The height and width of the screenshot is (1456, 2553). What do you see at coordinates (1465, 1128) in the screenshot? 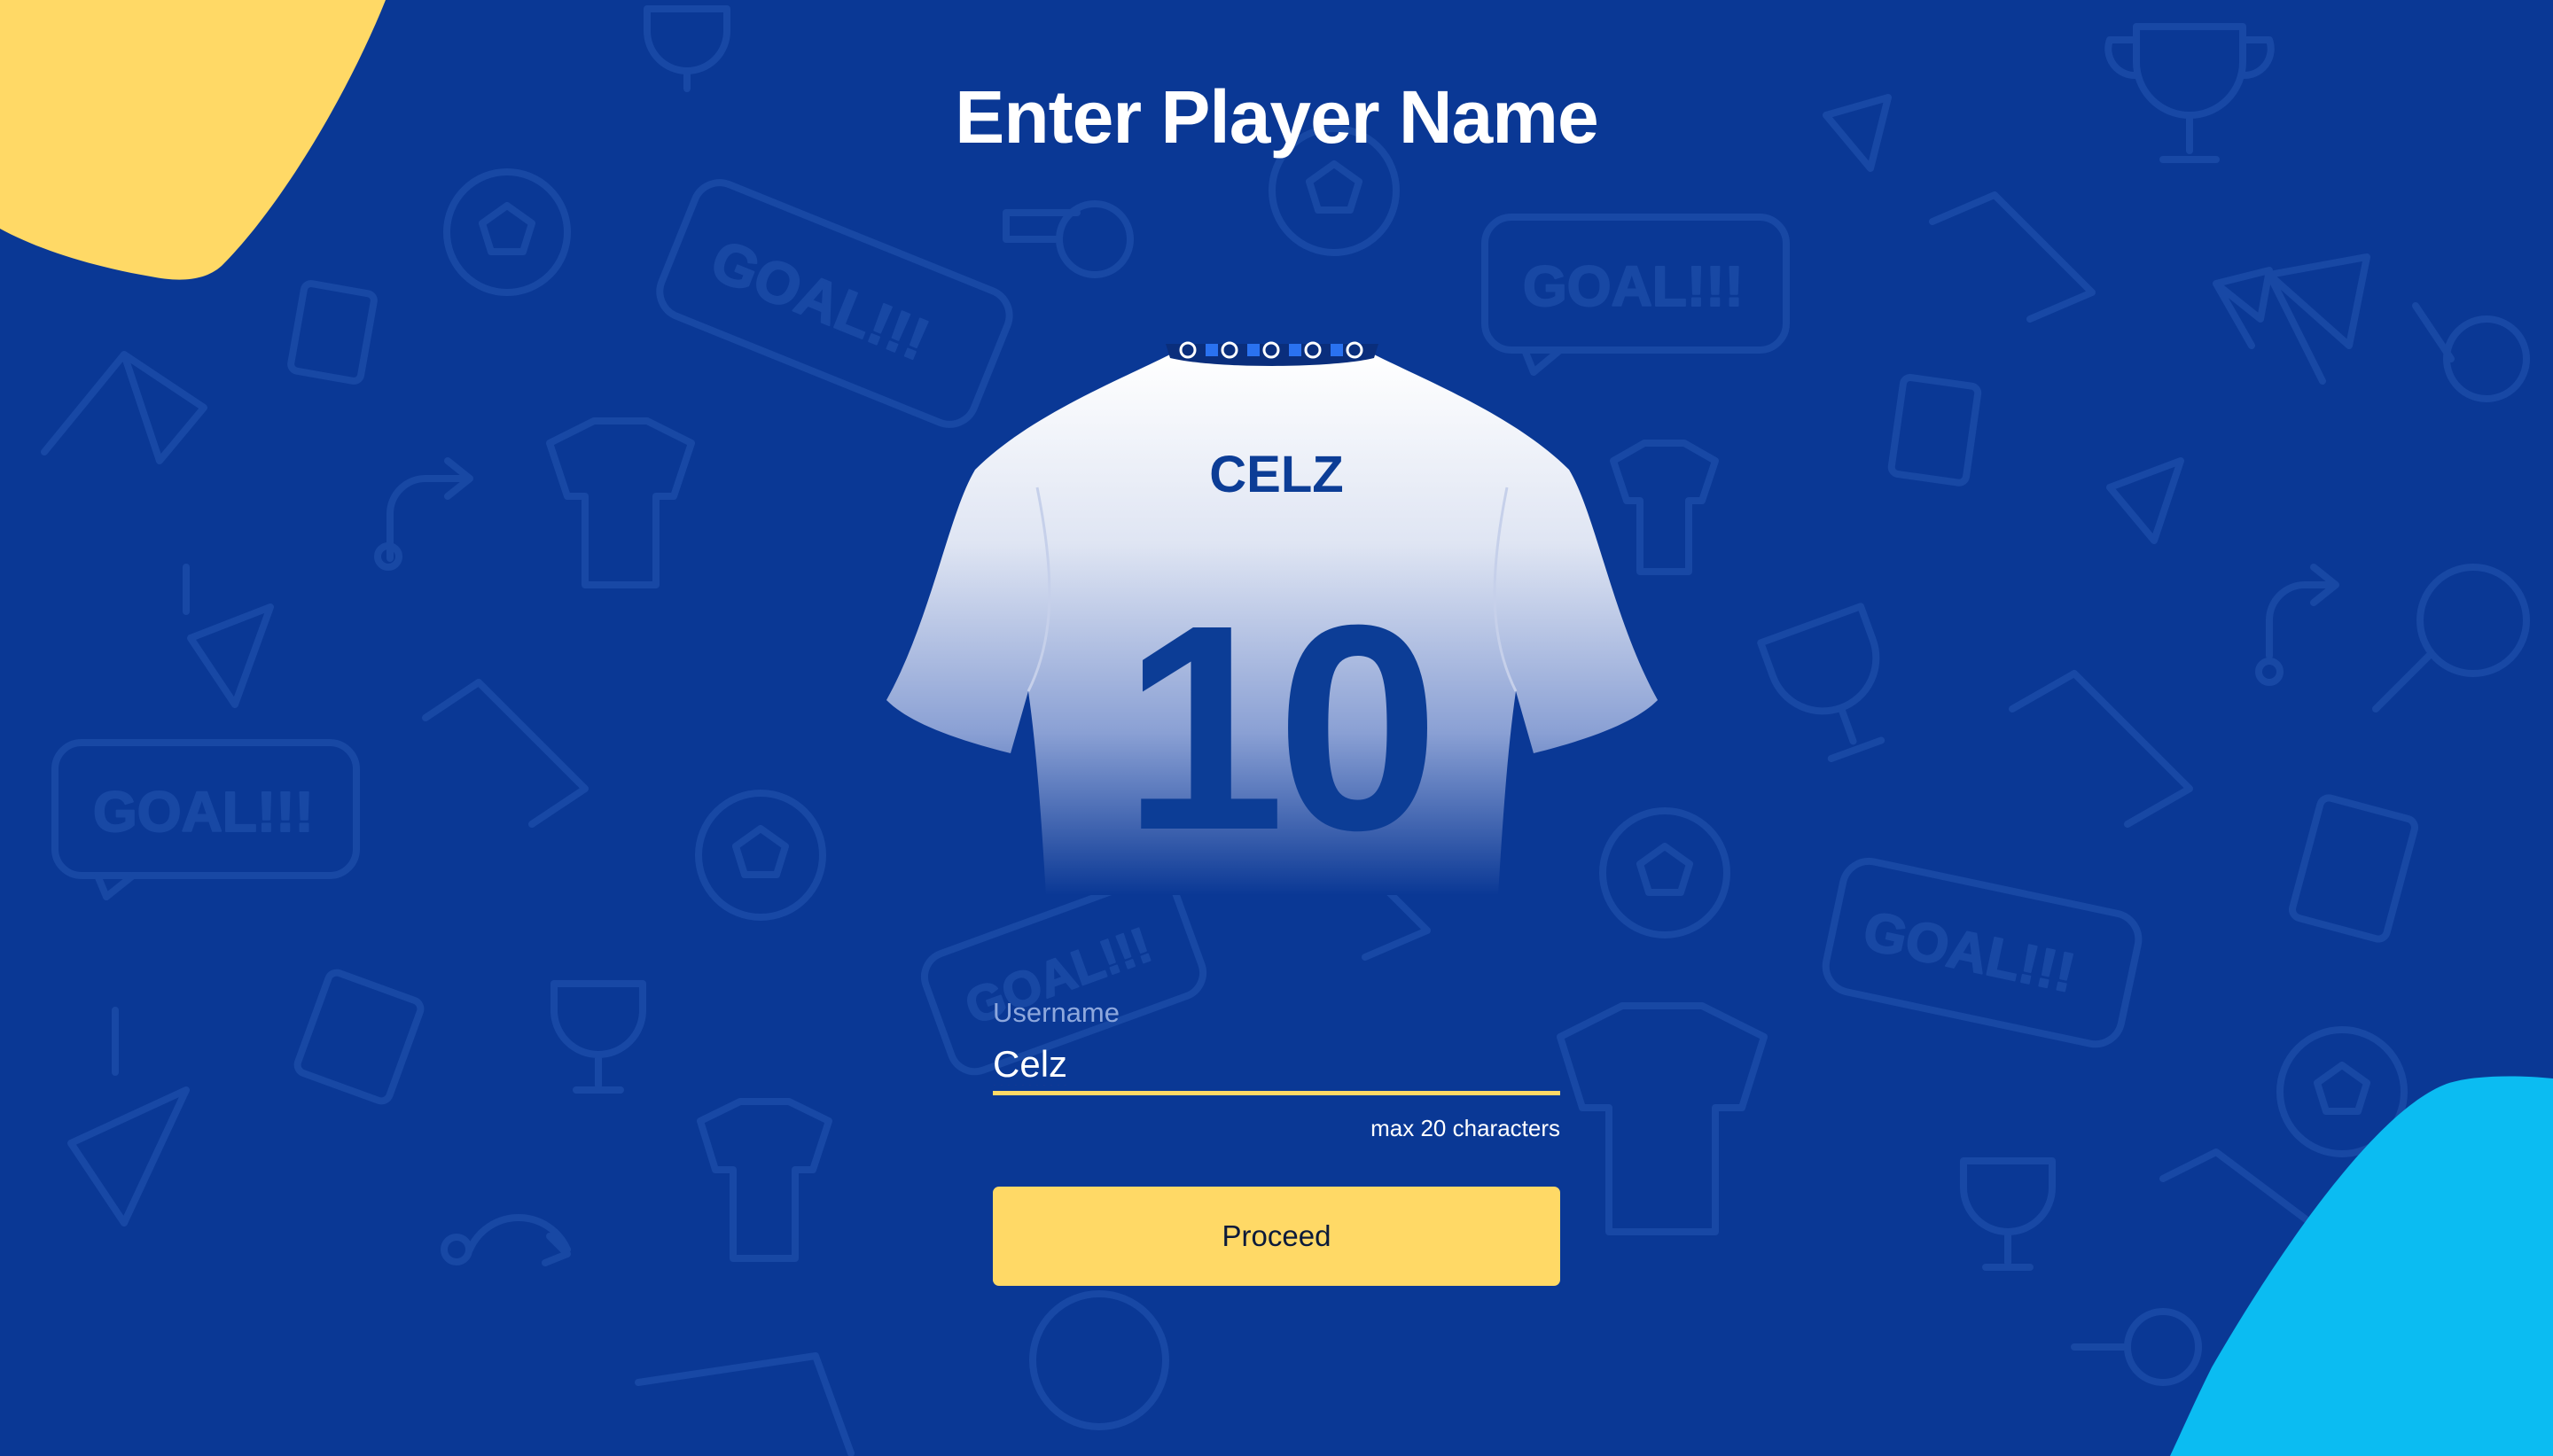
I see `character-limit-hint: max 20 characters` at bounding box center [1465, 1128].